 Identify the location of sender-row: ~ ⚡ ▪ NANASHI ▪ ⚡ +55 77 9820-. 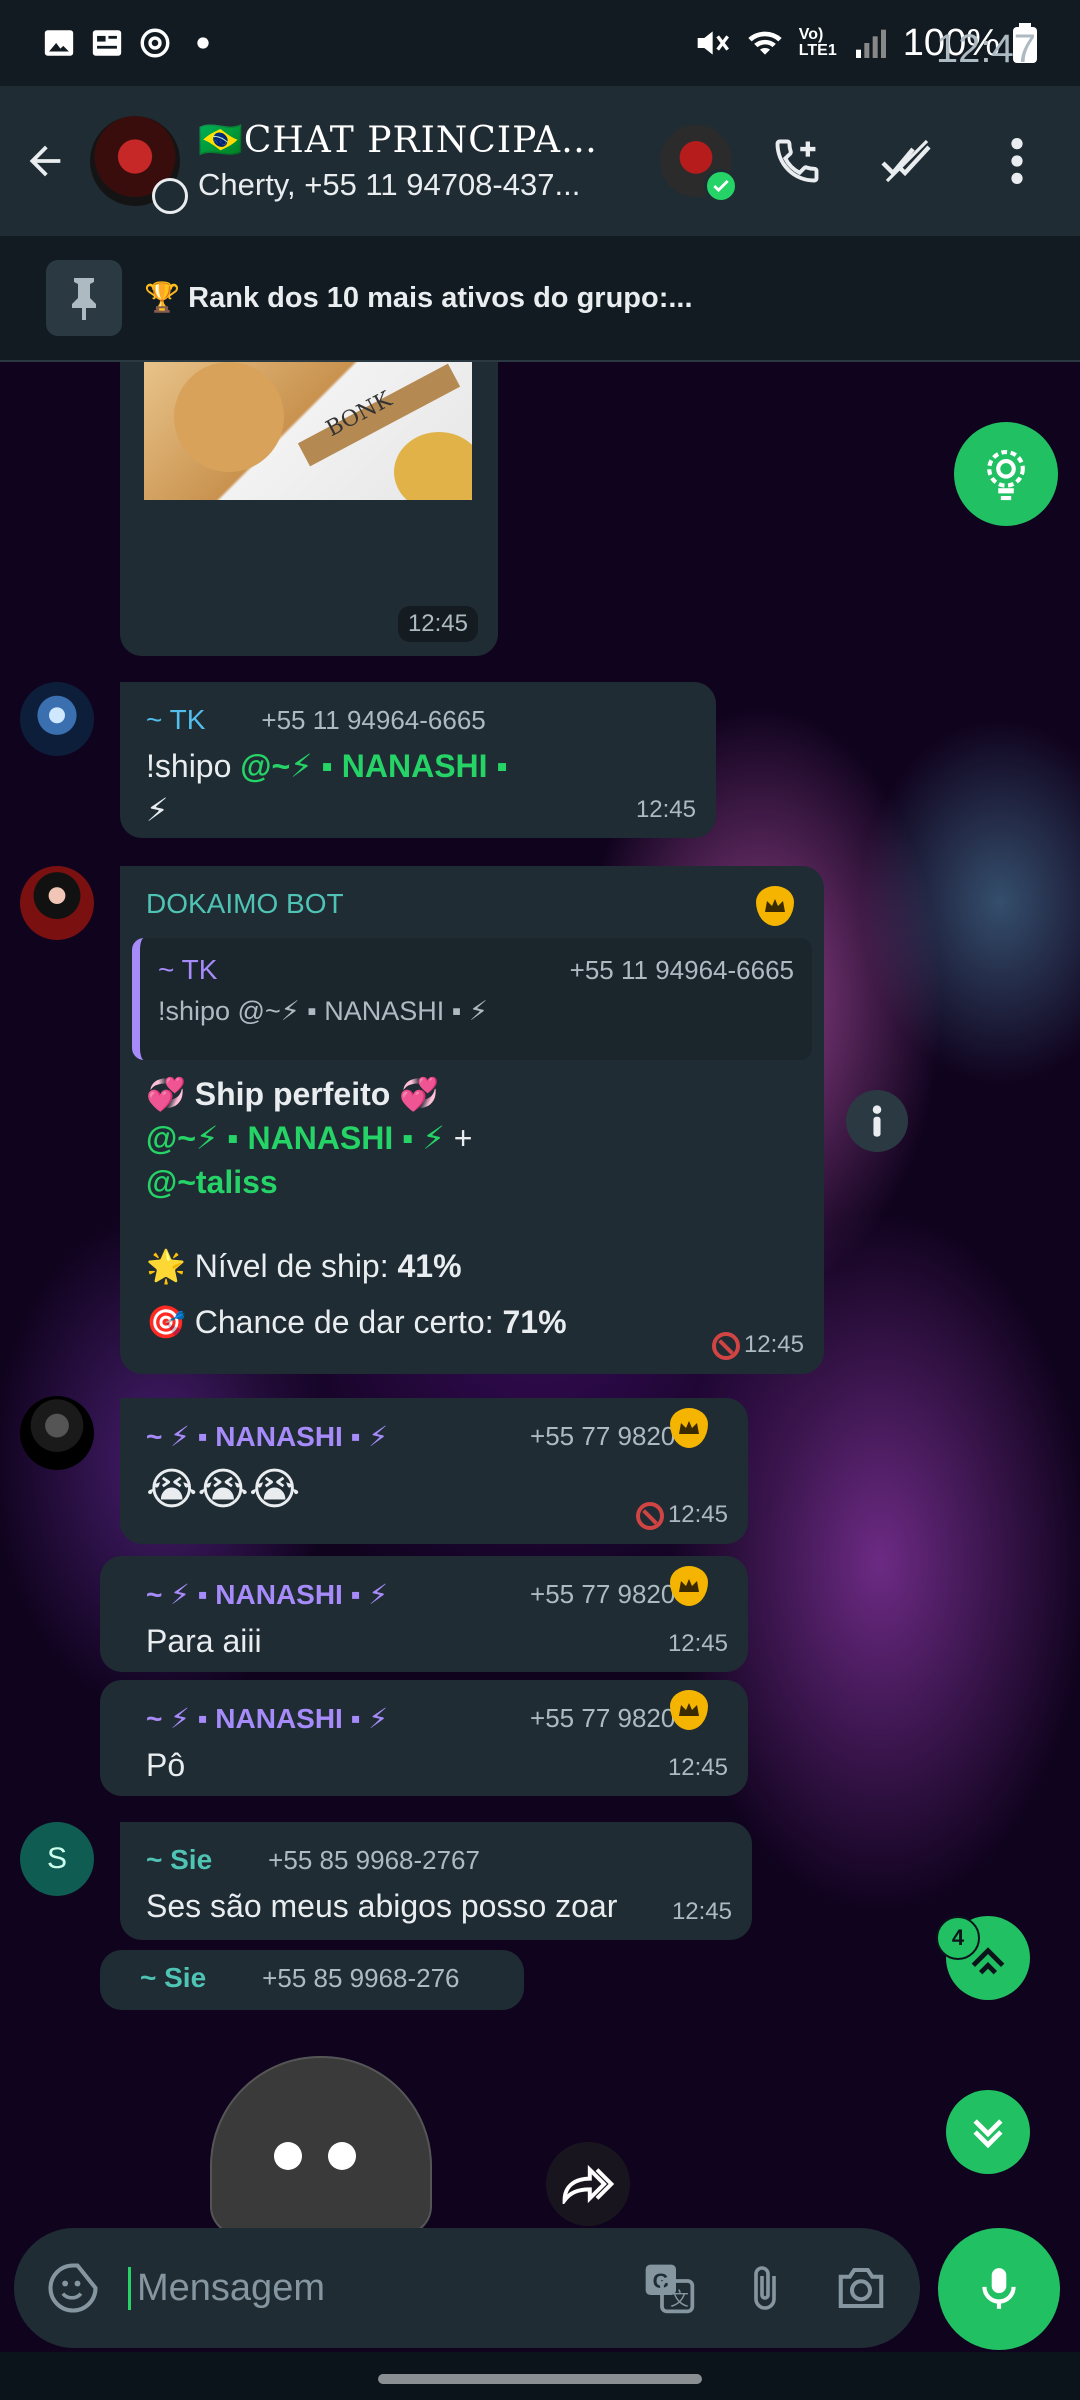
(425, 1594).